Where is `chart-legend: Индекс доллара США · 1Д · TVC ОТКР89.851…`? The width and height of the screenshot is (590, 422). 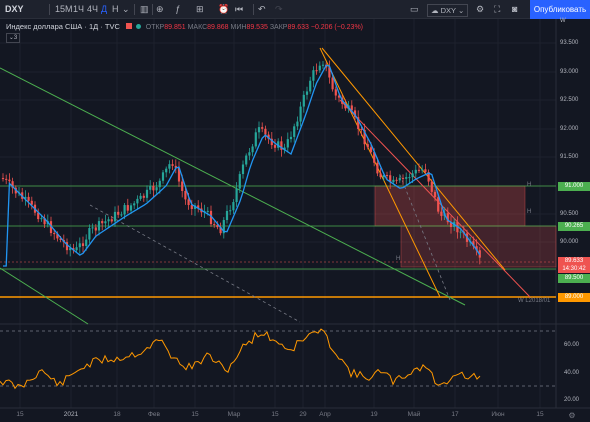 chart-legend: Индекс доллара США · 1Д · TVC ОТКР89.851… is located at coordinates (184, 27).